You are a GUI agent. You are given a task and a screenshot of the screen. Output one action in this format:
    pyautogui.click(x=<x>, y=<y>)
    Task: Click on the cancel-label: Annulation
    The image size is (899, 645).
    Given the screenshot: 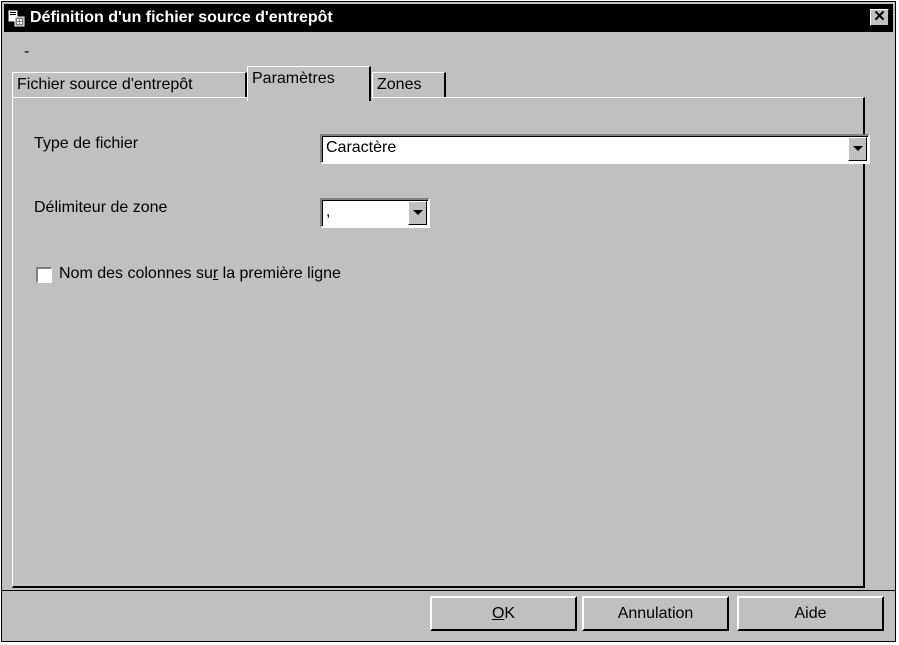 What is the action you would take?
    pyautogui.click(x=655, y=613)
    